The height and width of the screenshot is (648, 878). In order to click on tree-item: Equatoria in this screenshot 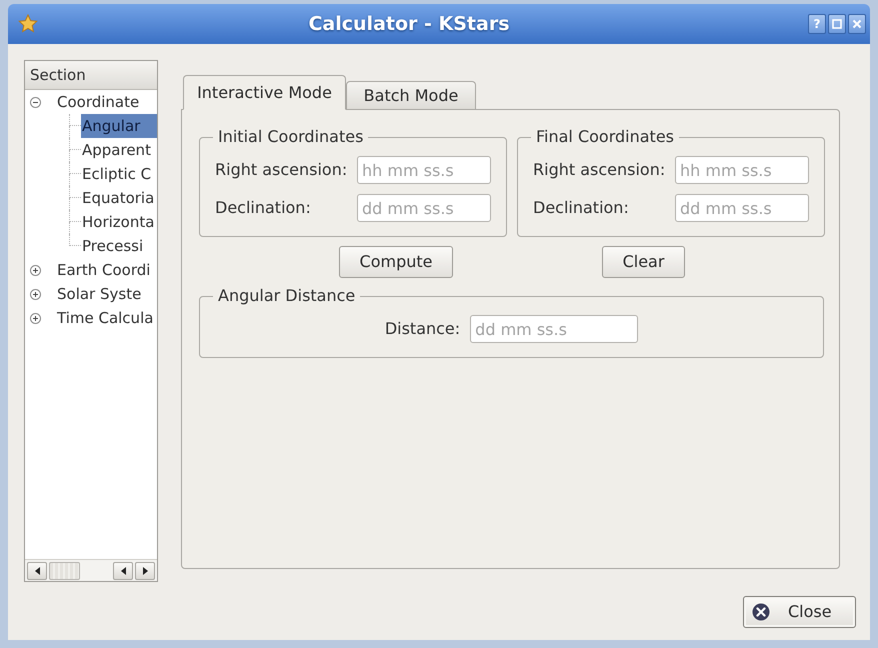, I will do `click(117, 198)`.